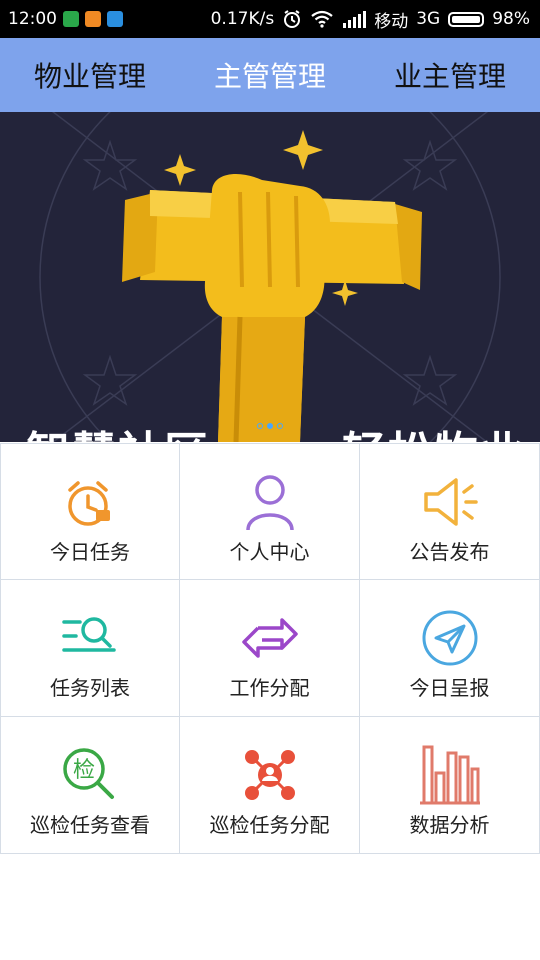  Describe the element at coordinates (115, 19) in the screenshot. I see `chat-app-icon` at that location.